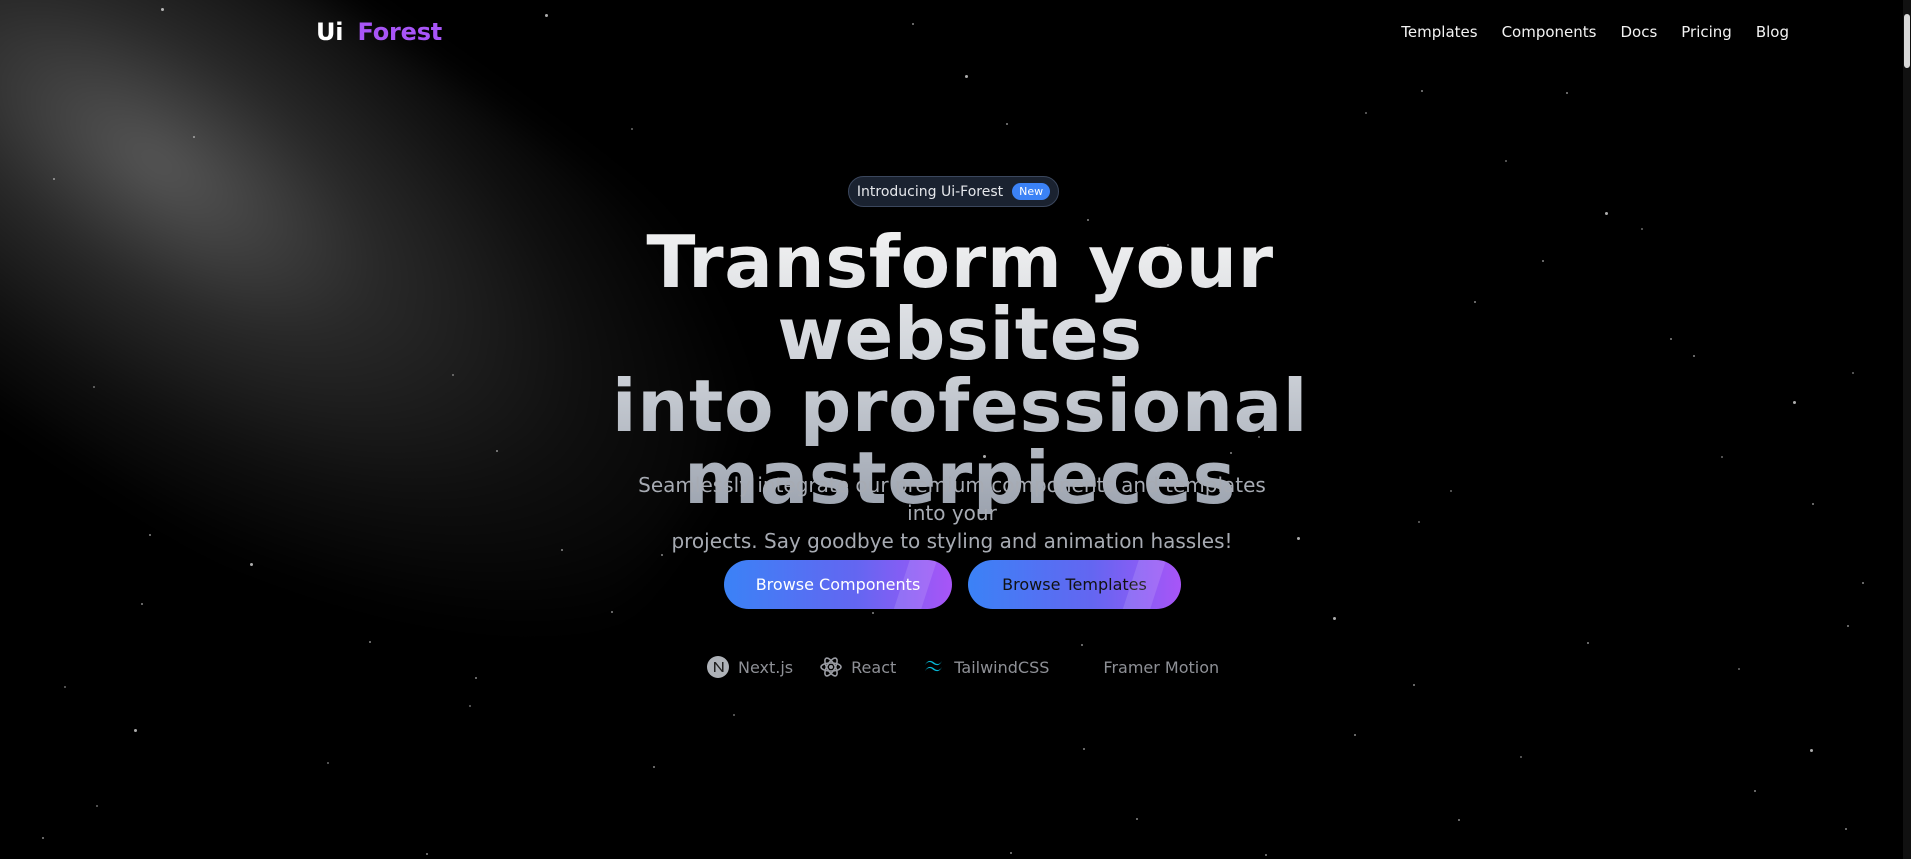  I want to click on tech-tailwind-label: TailwindCSS, so click(1002, 667).